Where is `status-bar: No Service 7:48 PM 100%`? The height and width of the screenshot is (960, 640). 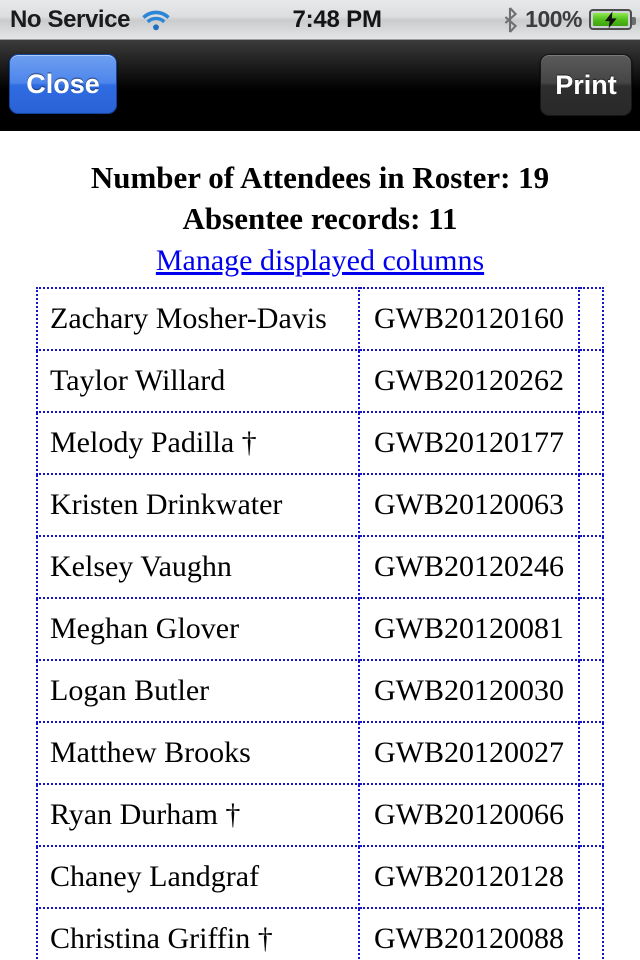 status-bar: No Service 7:48 PM 100% is located at coordinates (320, 20).